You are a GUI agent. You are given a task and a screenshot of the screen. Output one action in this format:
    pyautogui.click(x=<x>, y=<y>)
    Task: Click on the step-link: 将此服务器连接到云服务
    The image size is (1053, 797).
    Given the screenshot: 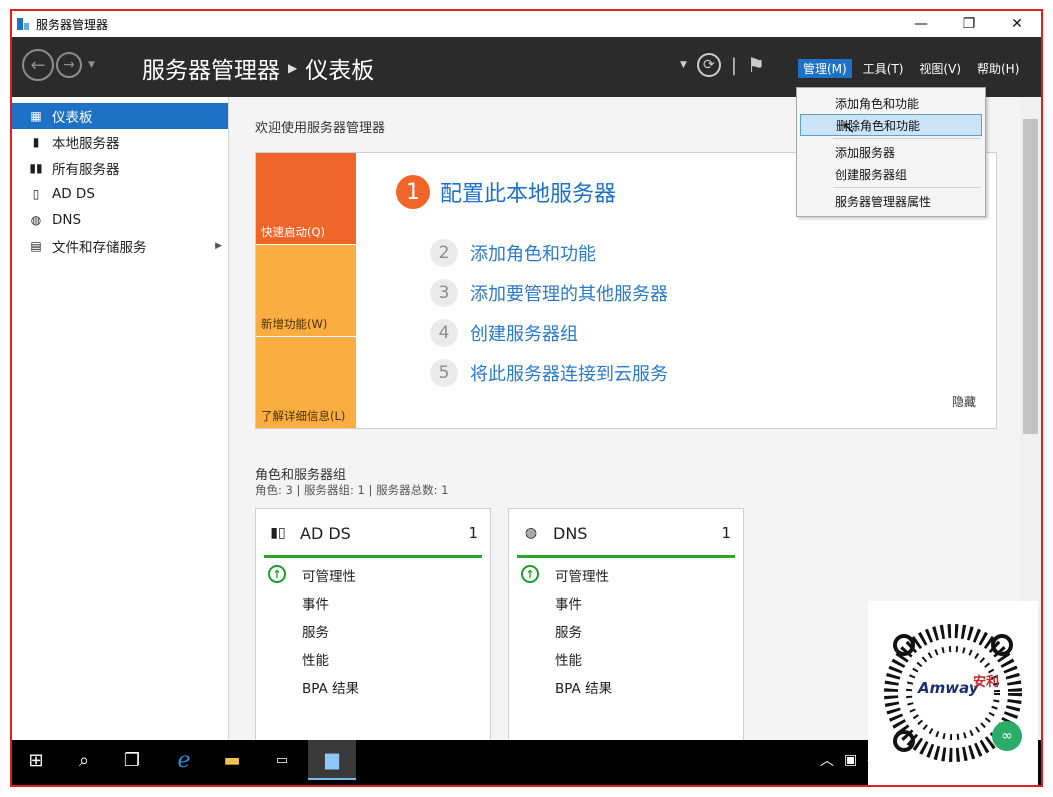 What is the action you would take?
    pyautogui.click(x=569, y=373)
    